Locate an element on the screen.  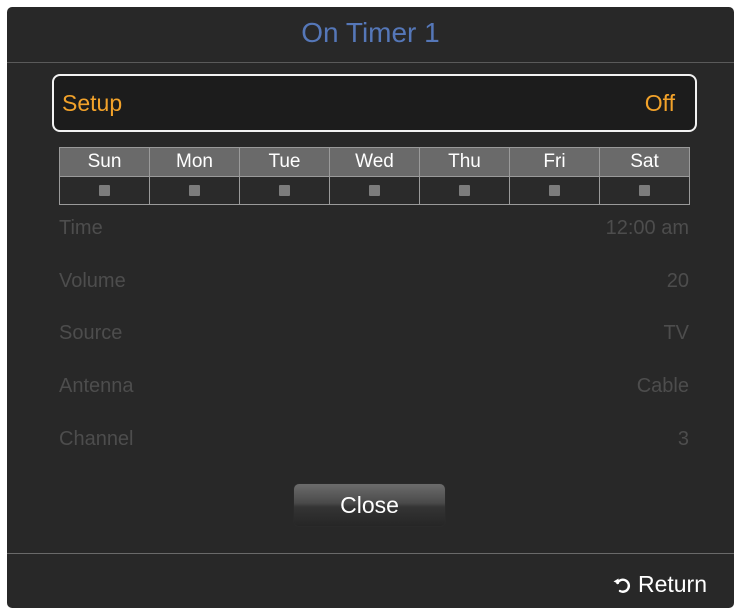
day-fri-label: Fri is located at coordinates (554, 162).